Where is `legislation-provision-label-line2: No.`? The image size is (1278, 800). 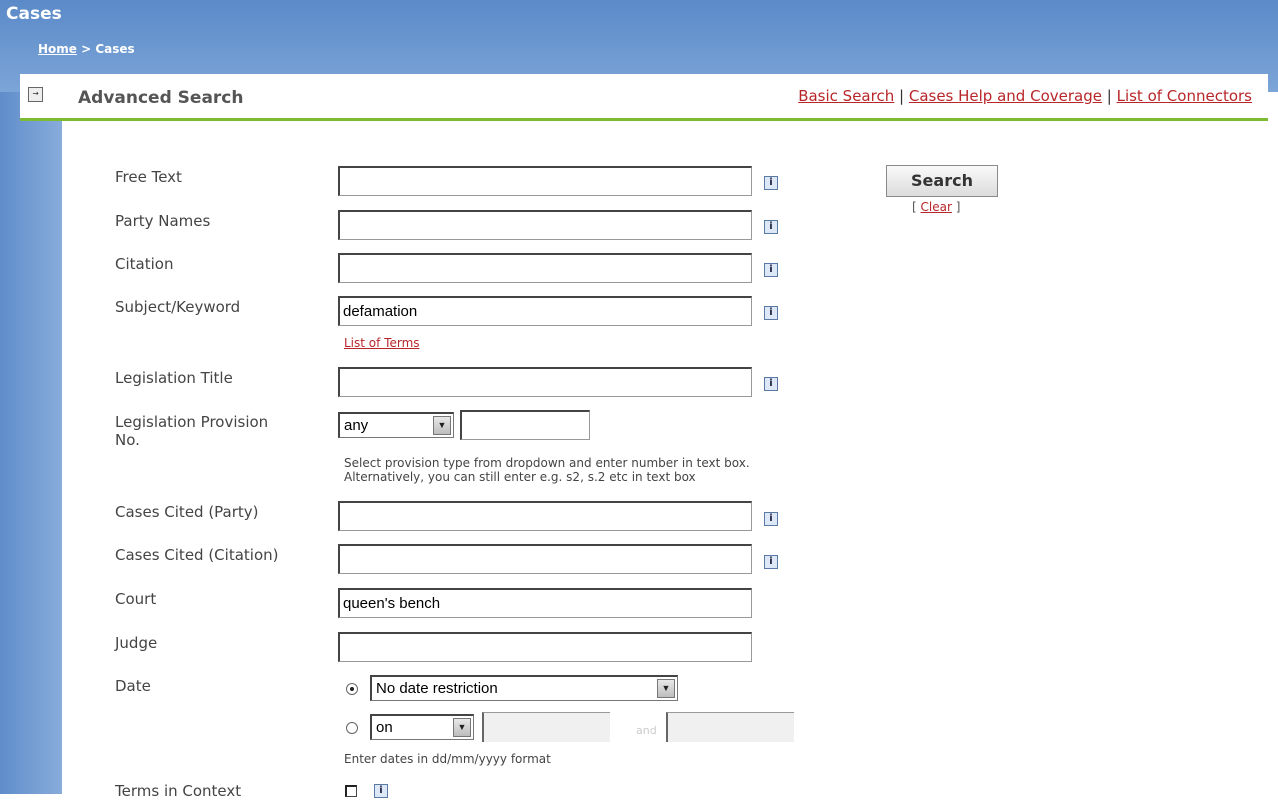 legislation-provision-label-line2: No. is located at coordinates (127, 440).